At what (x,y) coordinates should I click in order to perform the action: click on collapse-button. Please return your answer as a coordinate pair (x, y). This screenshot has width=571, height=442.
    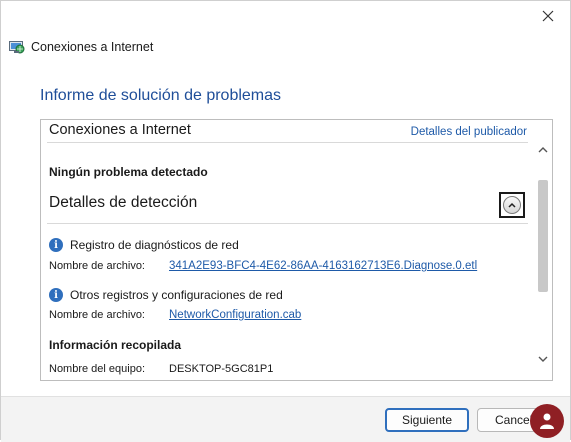
    Looking at the image, I should click on (512, 205).